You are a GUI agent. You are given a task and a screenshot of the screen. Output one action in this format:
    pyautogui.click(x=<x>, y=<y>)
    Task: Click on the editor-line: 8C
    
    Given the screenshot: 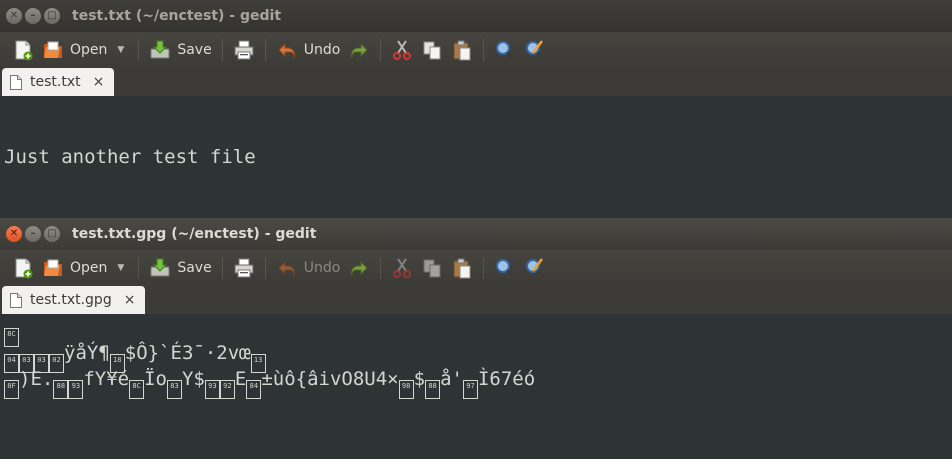 What is the action you would take?
    pyautogui.click(x=478, y=330)
    